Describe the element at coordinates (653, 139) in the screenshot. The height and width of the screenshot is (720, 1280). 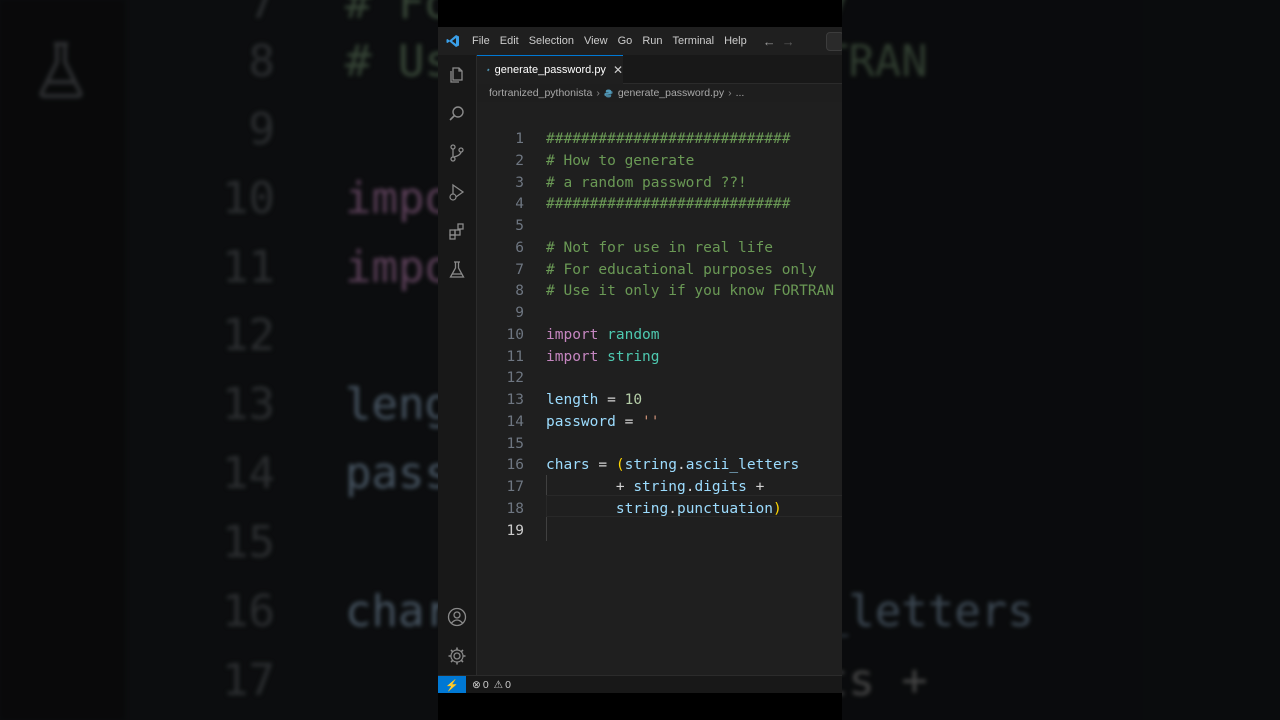
I see `code-line: 1 ############################` at that location.